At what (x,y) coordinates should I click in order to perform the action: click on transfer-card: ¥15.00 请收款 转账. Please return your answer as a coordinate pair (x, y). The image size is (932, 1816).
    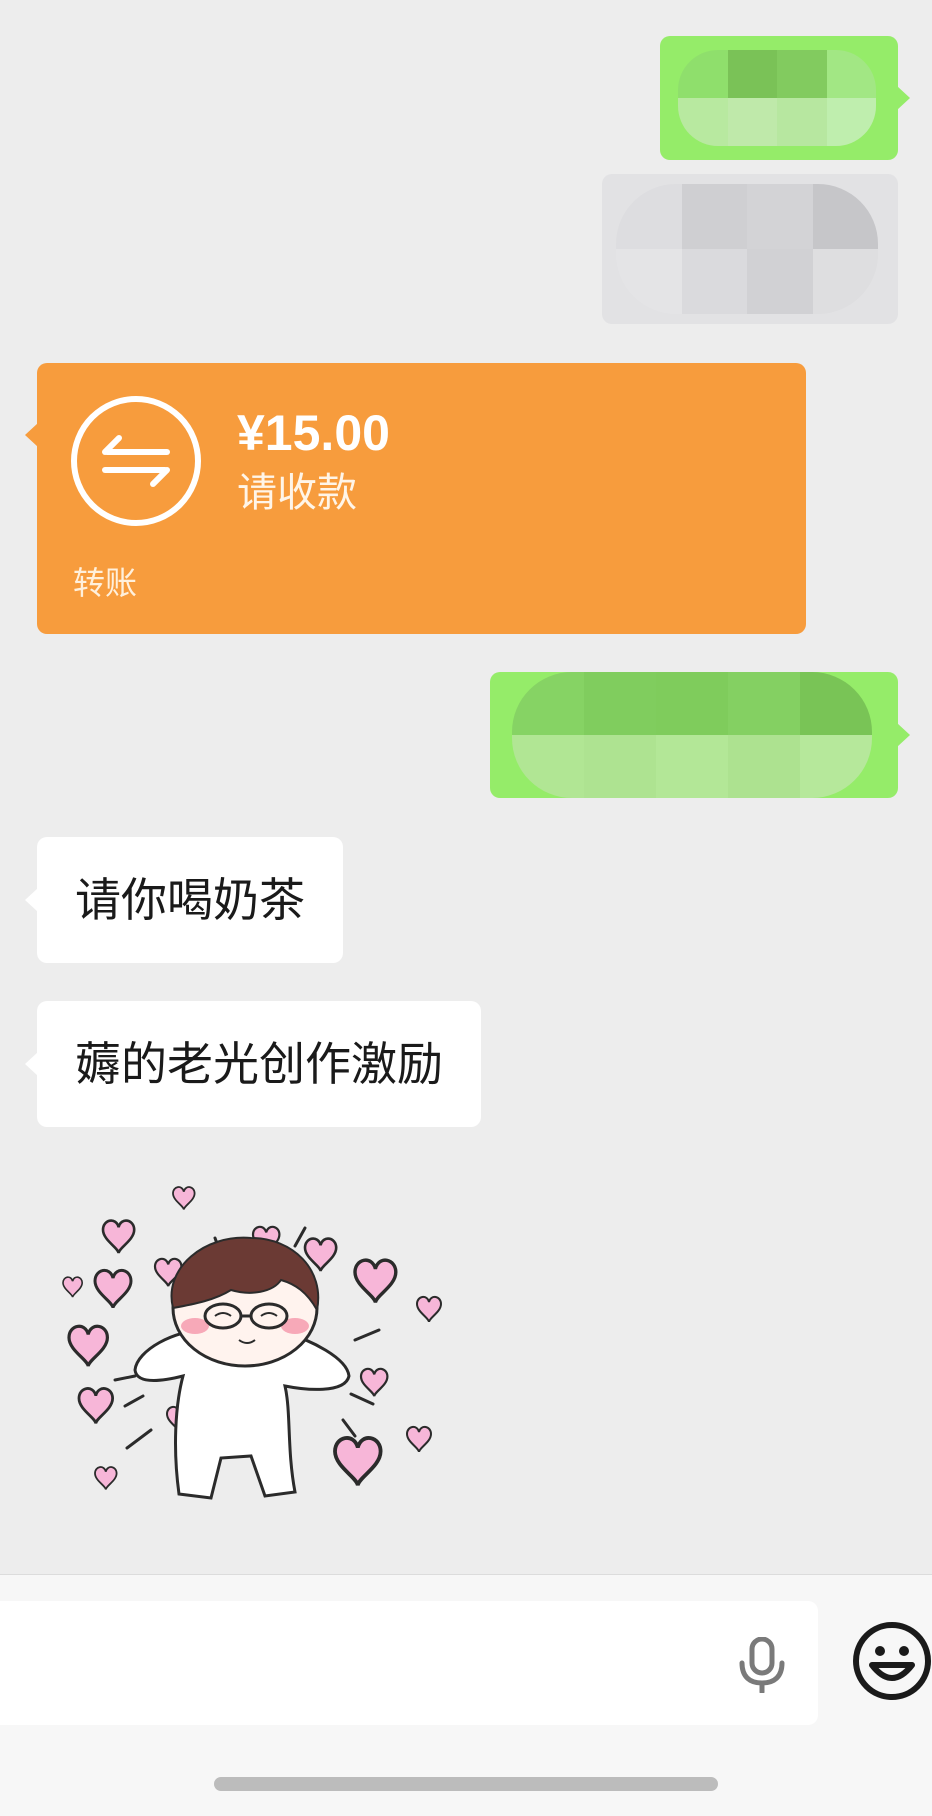
    Looking at the image, I should click on (415, 498).